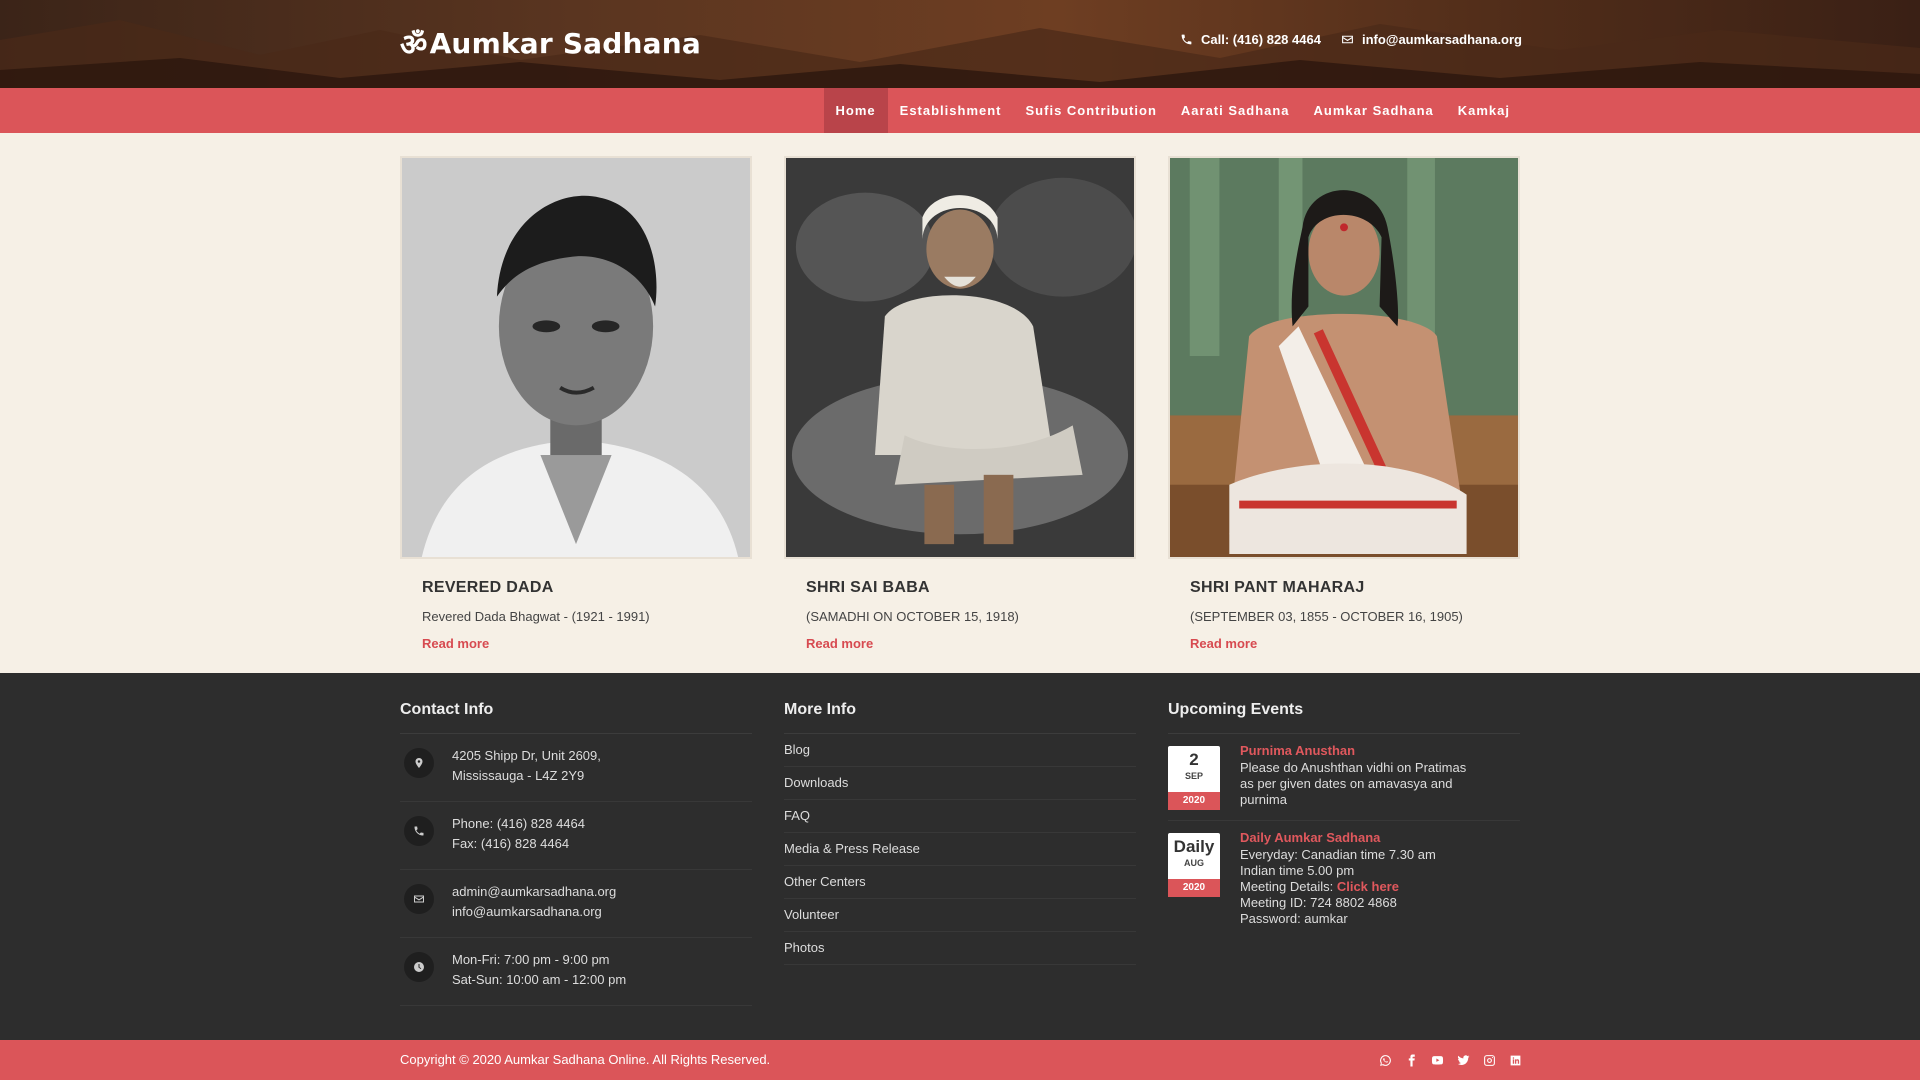  Describe the element at coordinates (1515, 1060) in the screenshot. I see `linkedin-icon` at that location.